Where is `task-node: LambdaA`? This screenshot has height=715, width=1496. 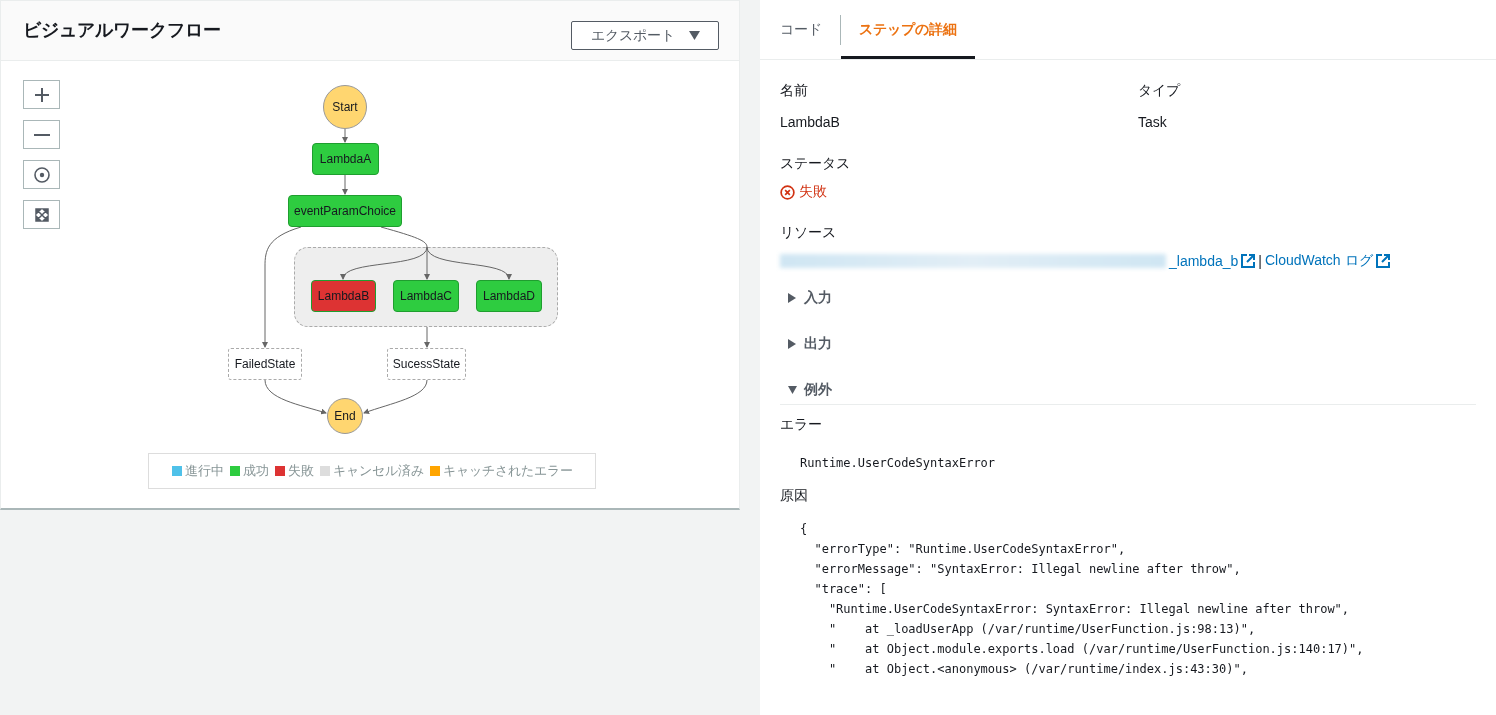 task-node: LambdaA is located at coordinates (345, 159).